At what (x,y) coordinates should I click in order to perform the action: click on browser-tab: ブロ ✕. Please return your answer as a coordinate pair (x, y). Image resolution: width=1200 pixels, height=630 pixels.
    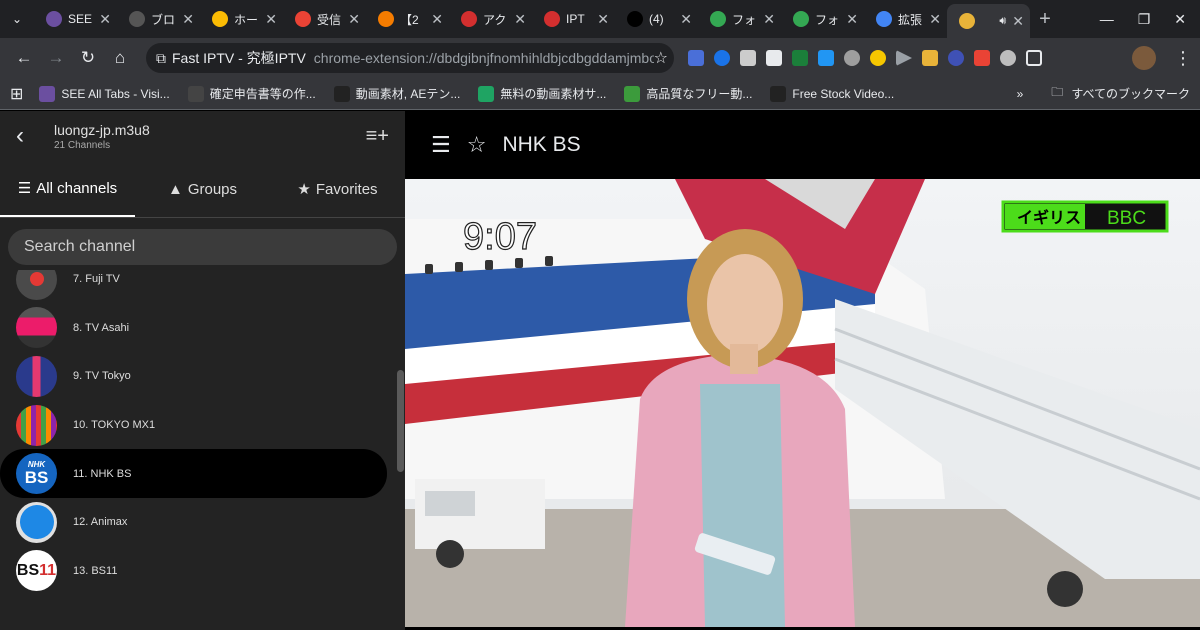
    Looking at the image, I should click on (158, 19).